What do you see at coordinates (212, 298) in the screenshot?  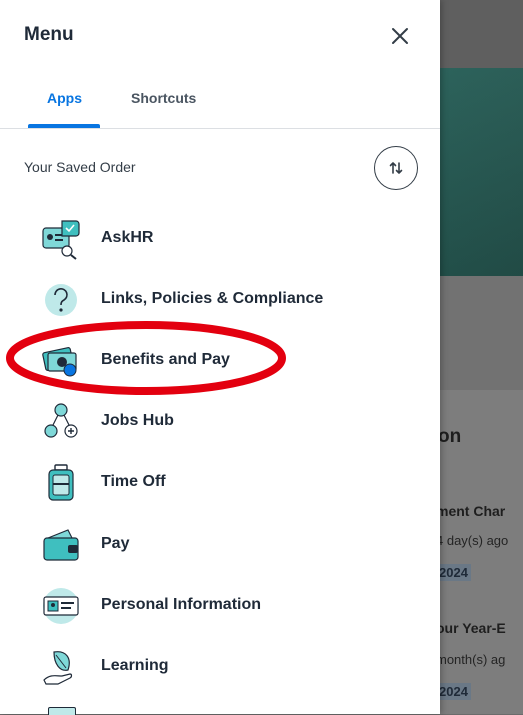 I see `app-label: Links, Policies & Compliance` at bounding box center [212, 298].